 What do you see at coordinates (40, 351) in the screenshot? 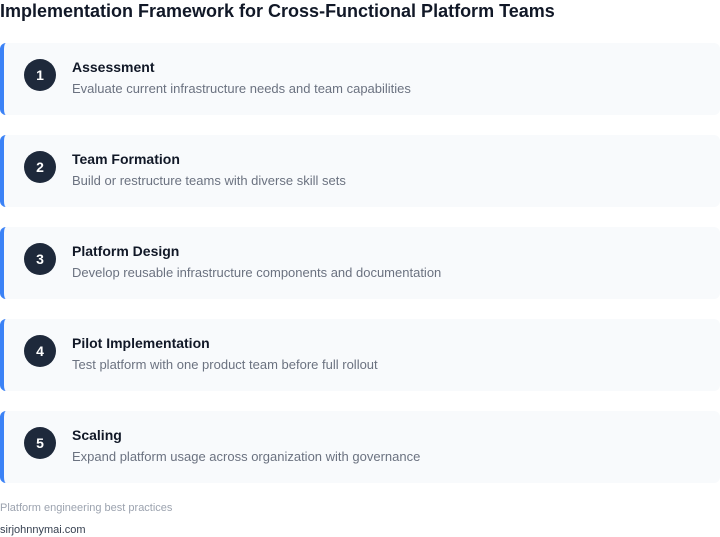
I see `step-number-badge: 4` at bounding box center [40, 351].